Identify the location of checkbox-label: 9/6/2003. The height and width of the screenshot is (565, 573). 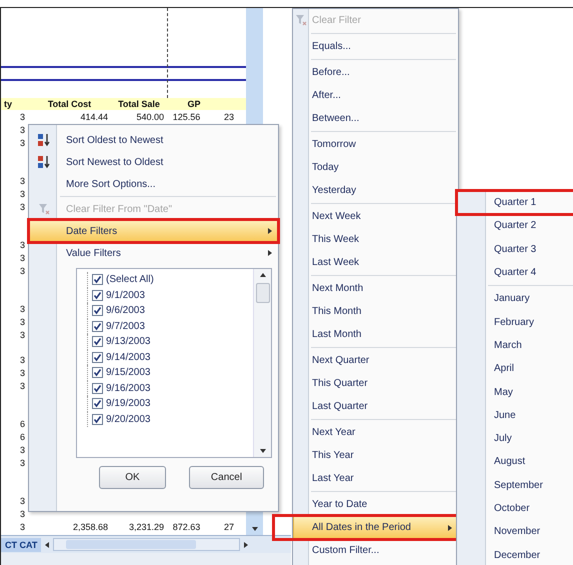
(125, 310).